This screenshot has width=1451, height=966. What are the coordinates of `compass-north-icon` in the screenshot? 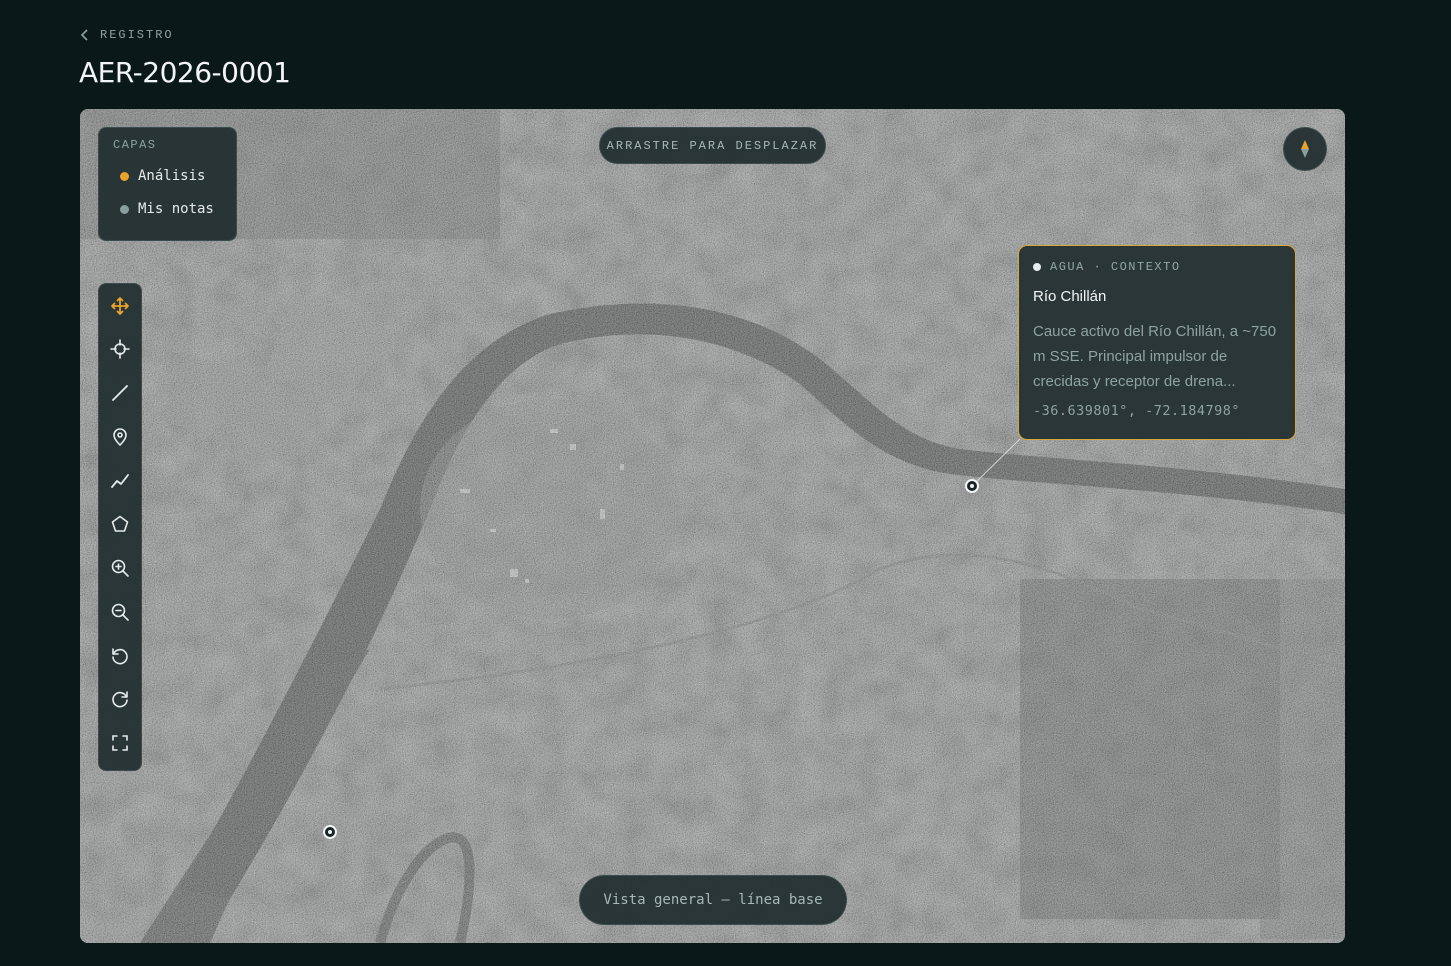 It's located at (1305, 149).